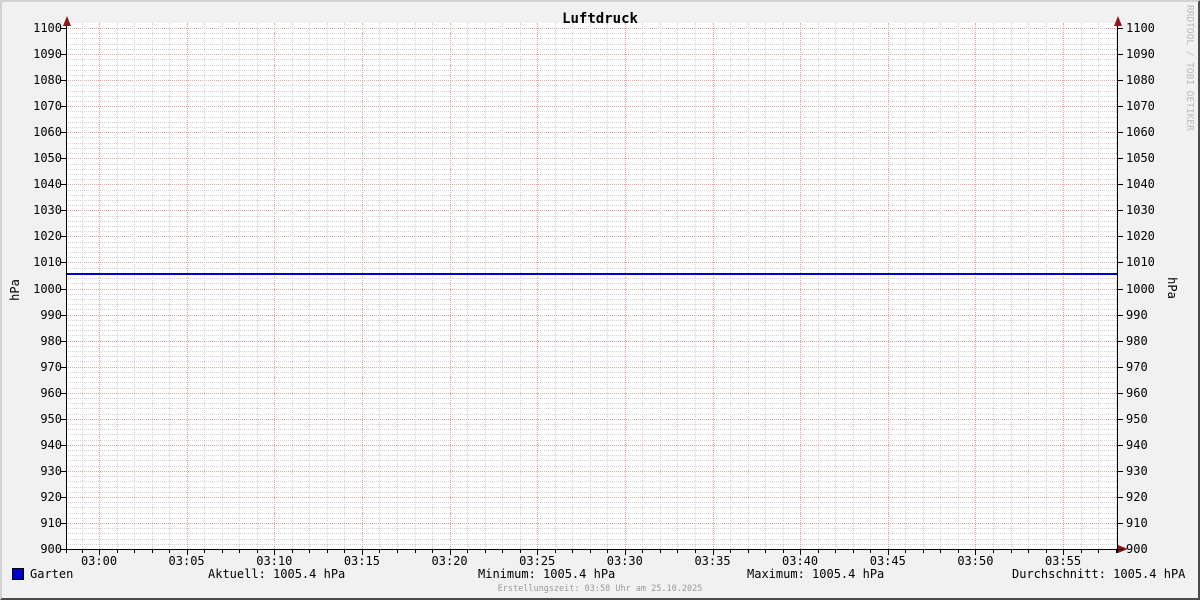  What do you see at coordinates (1140, 158) in the screenshot?
I see `y-tick-label: 1050` at bounding box center [1140, 158].